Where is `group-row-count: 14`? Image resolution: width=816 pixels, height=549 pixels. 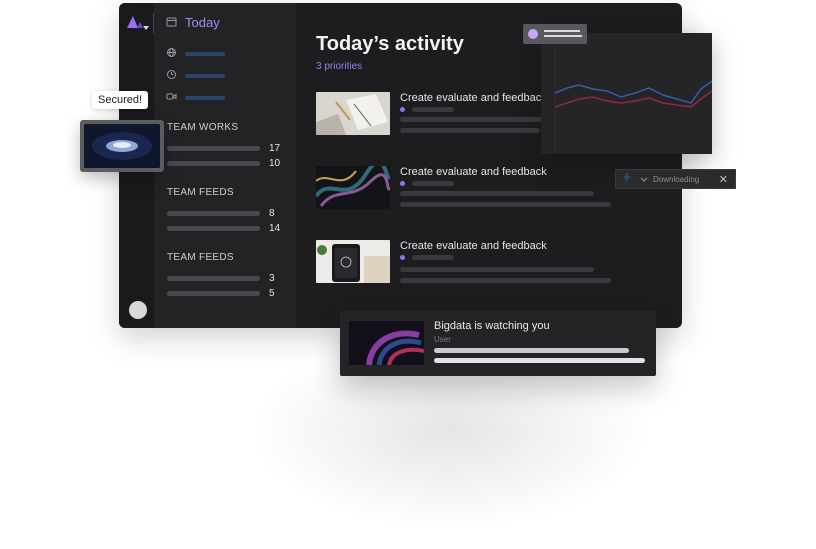
group-row-count: 14 is located at coordinates (275, 228).